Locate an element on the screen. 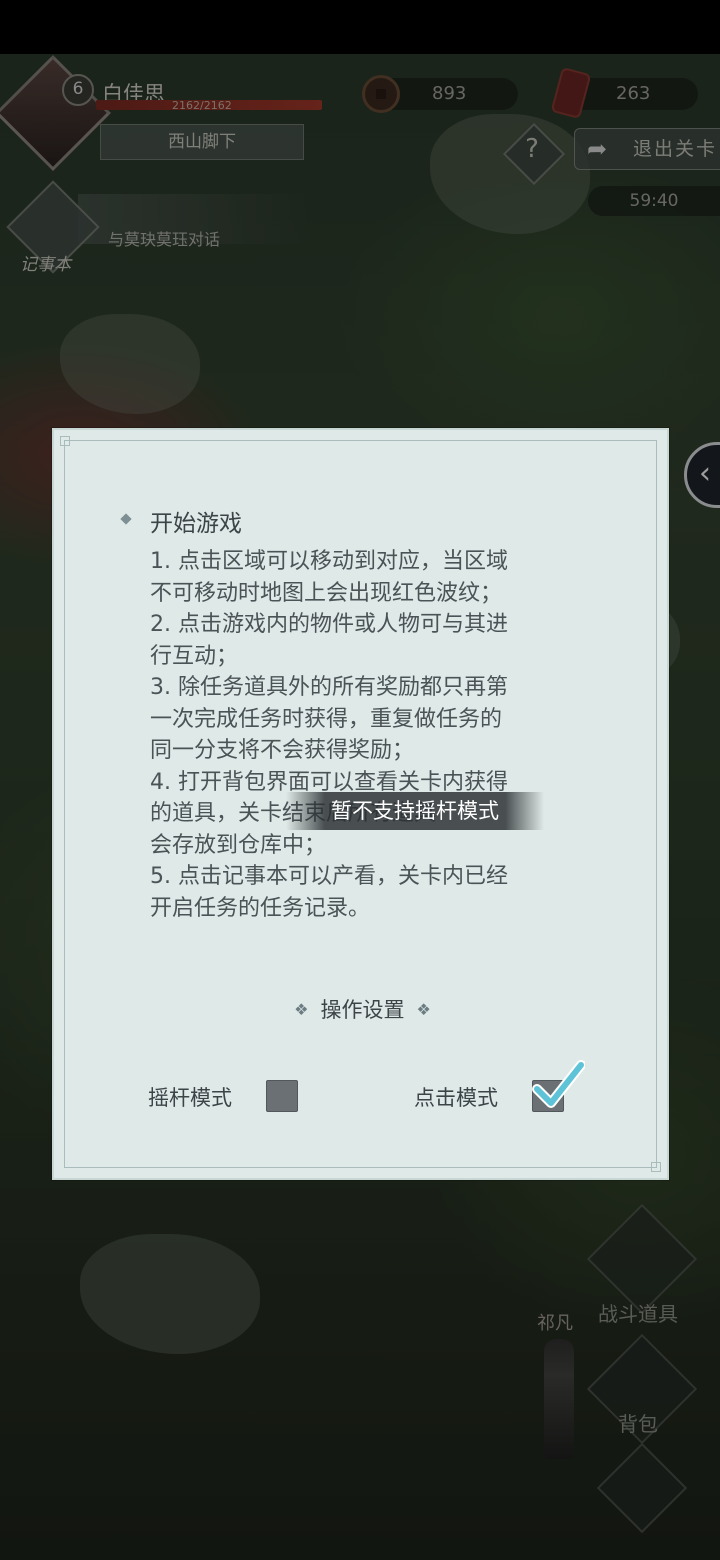 The image size is (720, 1560). rule-line: 3. 除任务道具外的所有奖励都只再第 is located at coordinates (329, 687).